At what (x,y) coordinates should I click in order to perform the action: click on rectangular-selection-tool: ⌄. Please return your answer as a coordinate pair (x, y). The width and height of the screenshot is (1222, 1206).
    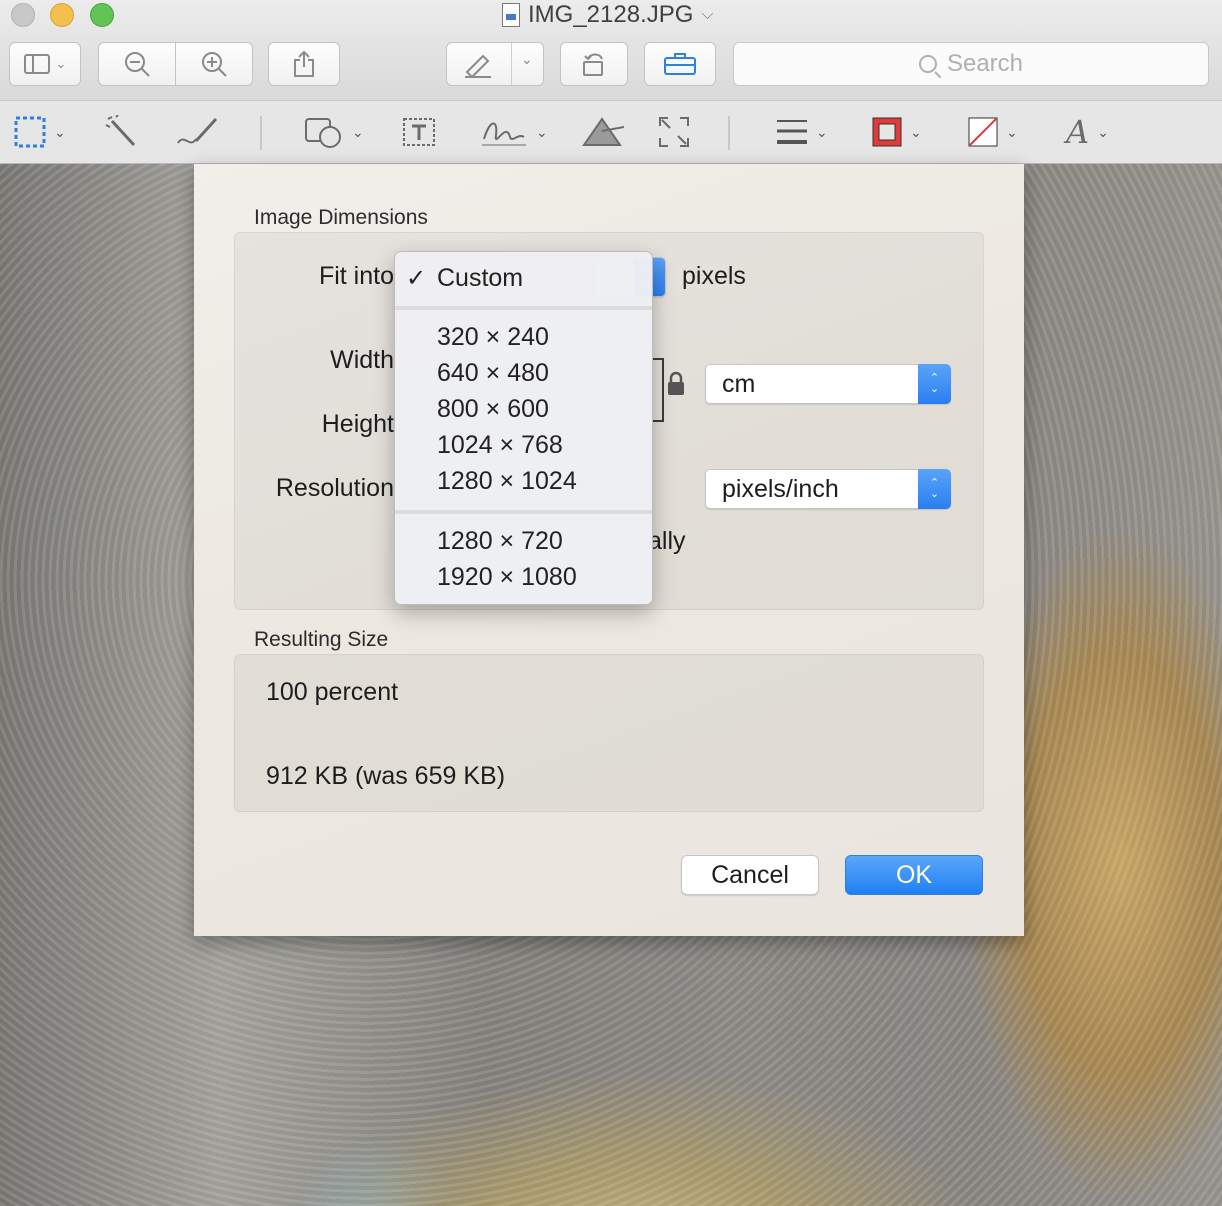
    Looking at the image, I should click on (40, 132).